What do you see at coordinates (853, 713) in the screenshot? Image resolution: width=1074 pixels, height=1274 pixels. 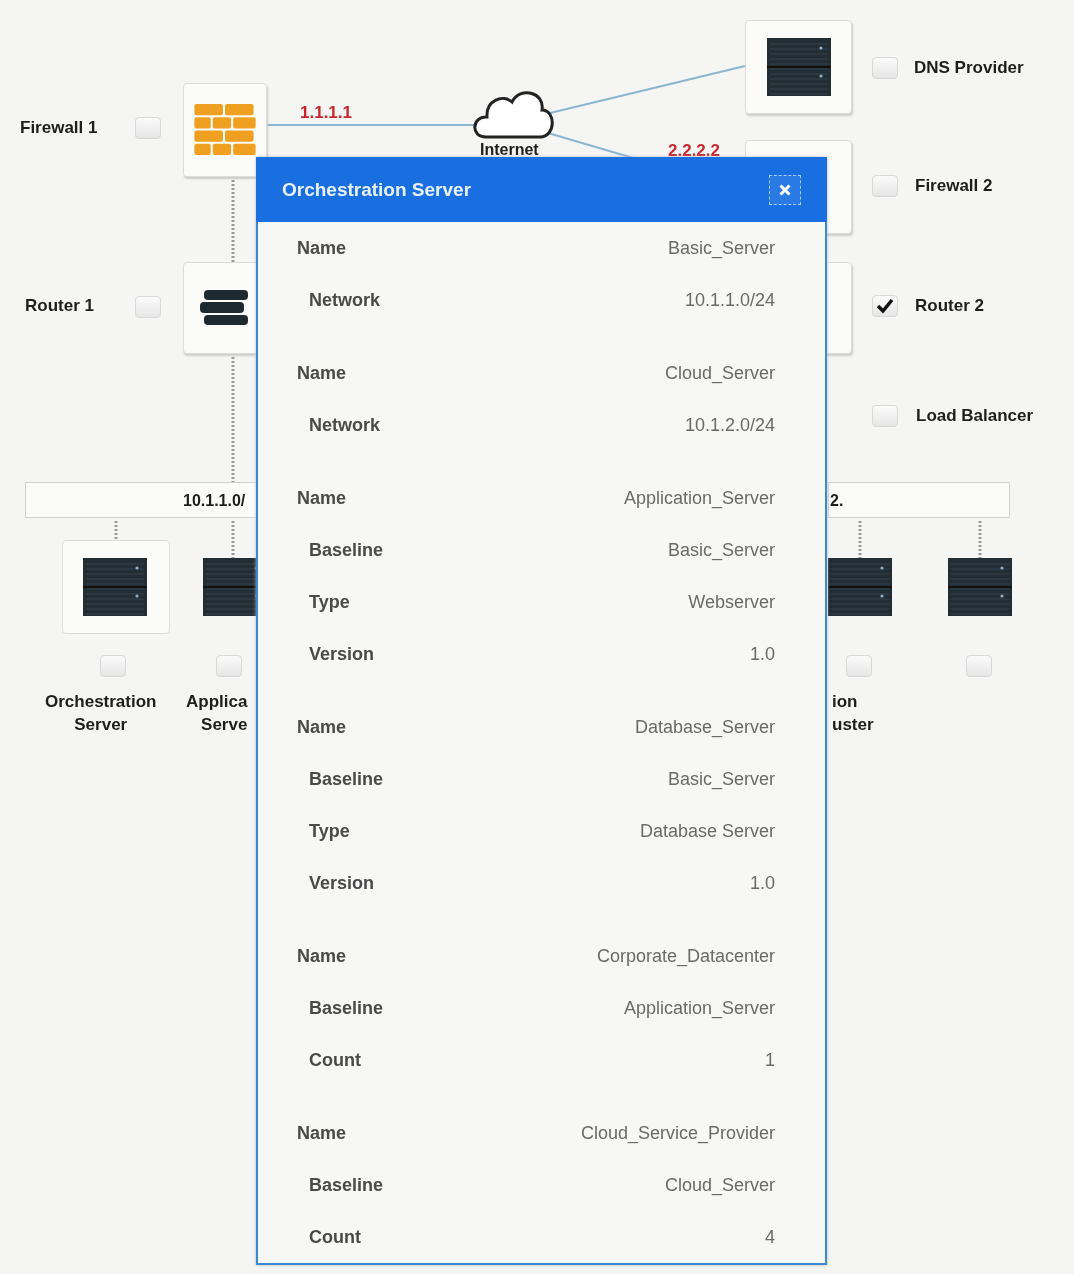 I see `server-label: ion uster` at bounding box center [853, 713].